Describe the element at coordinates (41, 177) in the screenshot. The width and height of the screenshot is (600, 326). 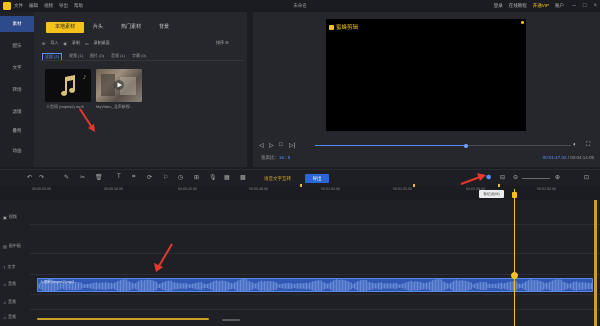
I see `redo-icon: ↷` at that location.